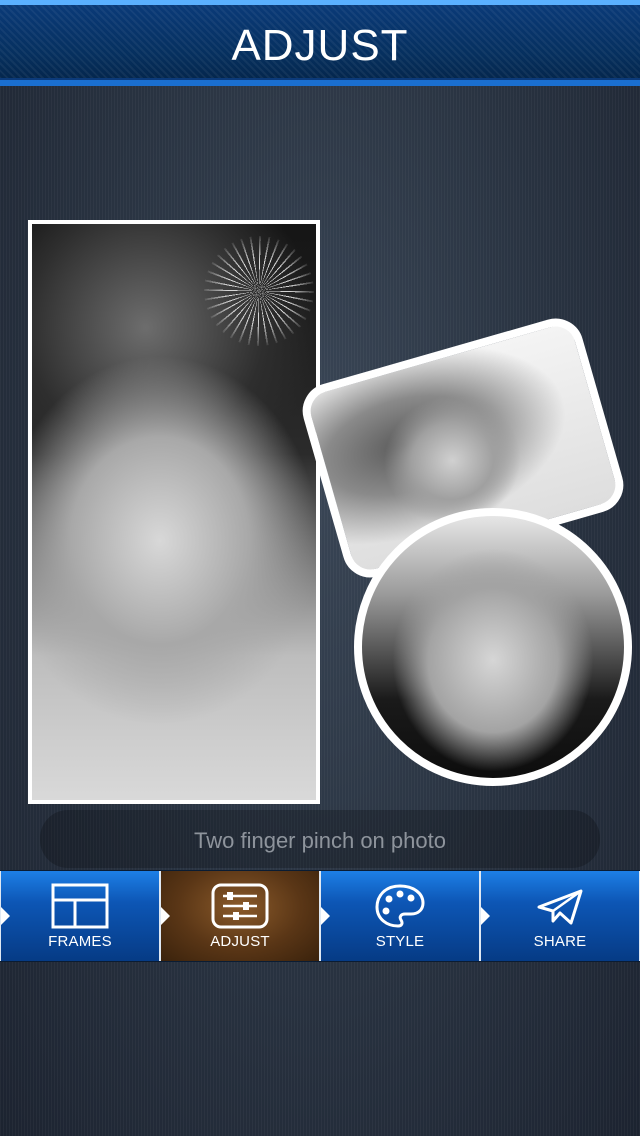 The image size is (640, 1136). I want to click on style-label: STYLE, so click(400, 941).